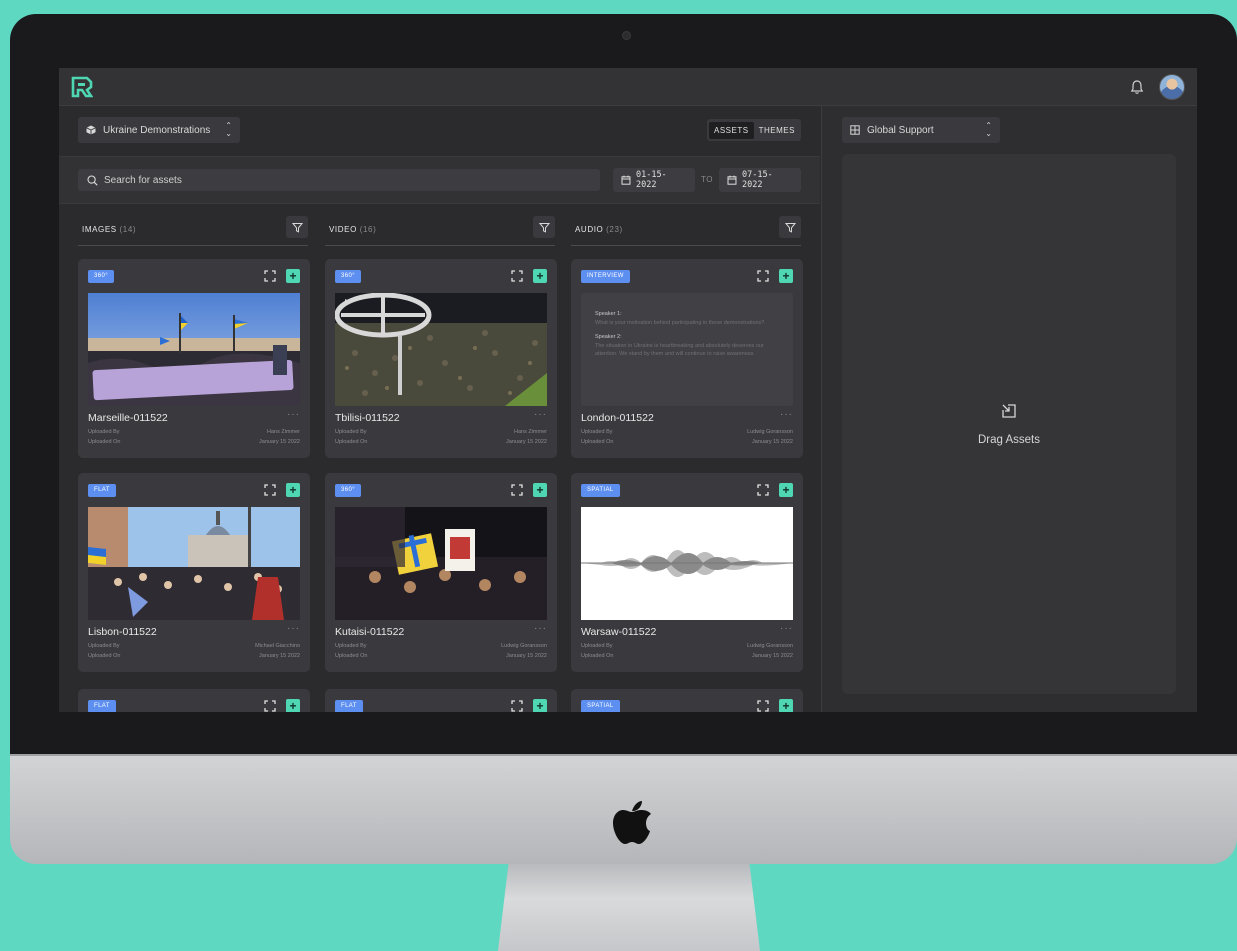 The width and height of the screenshot is (1237, 951). What do you see at coordinates (367, 418) in the screenshot?
I see `asset-name: Tbilisi-011522` at bounding box center [367, 418].